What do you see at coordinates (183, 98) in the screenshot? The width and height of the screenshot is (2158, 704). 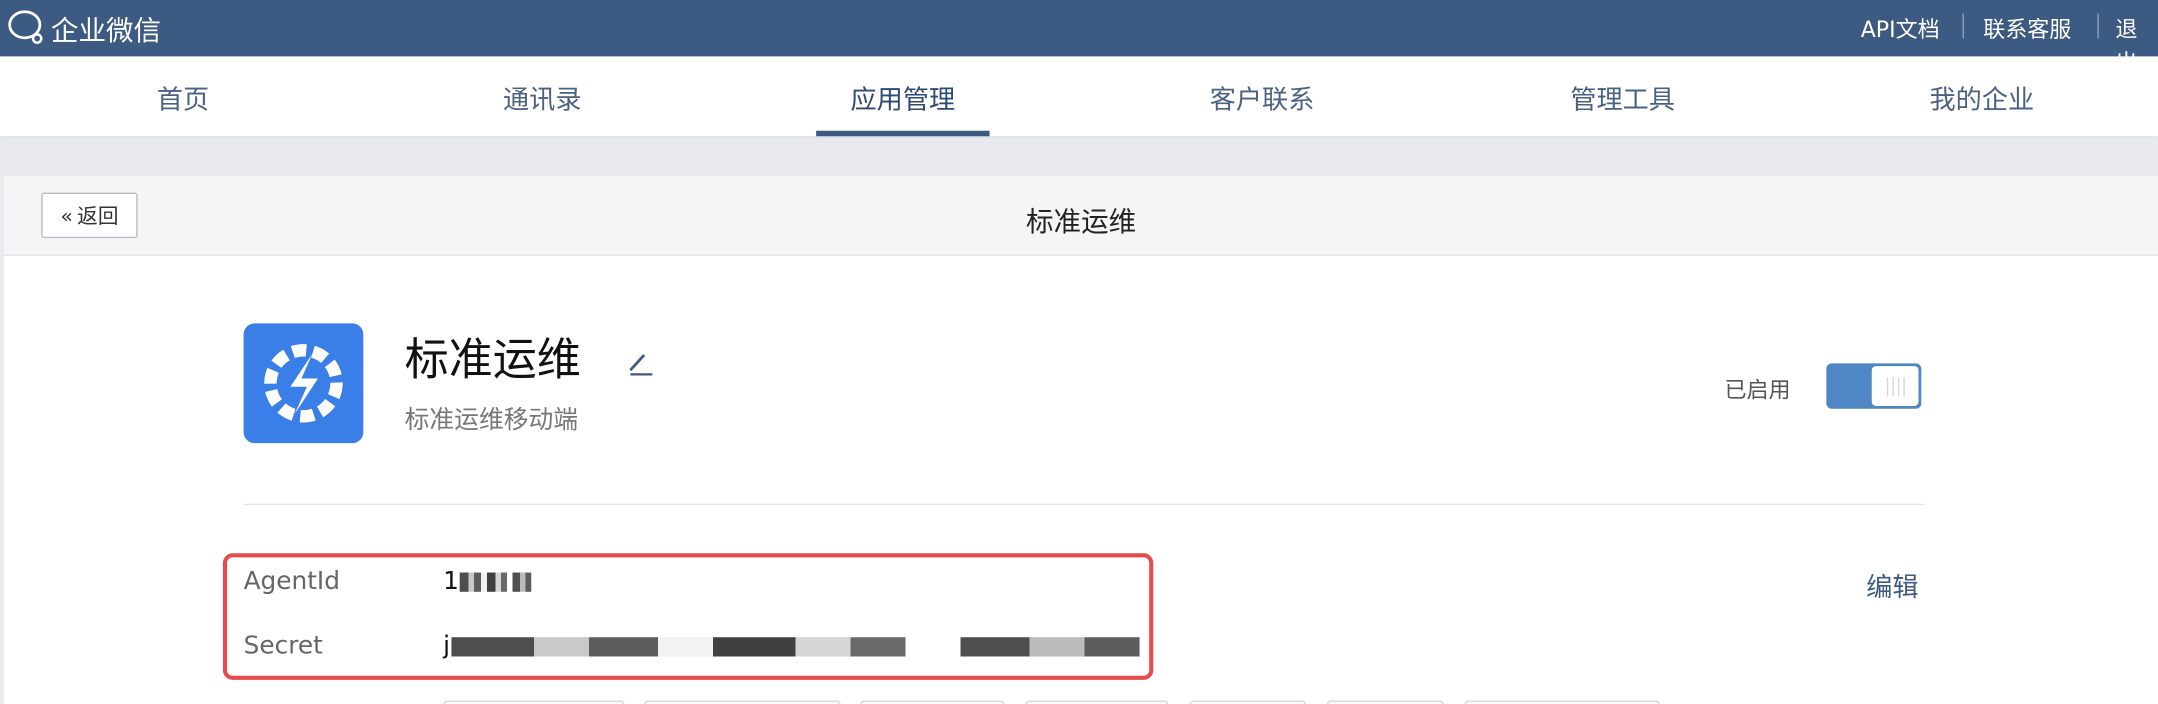 I see `nav-home: 首页` at bounding box center [183, 98].